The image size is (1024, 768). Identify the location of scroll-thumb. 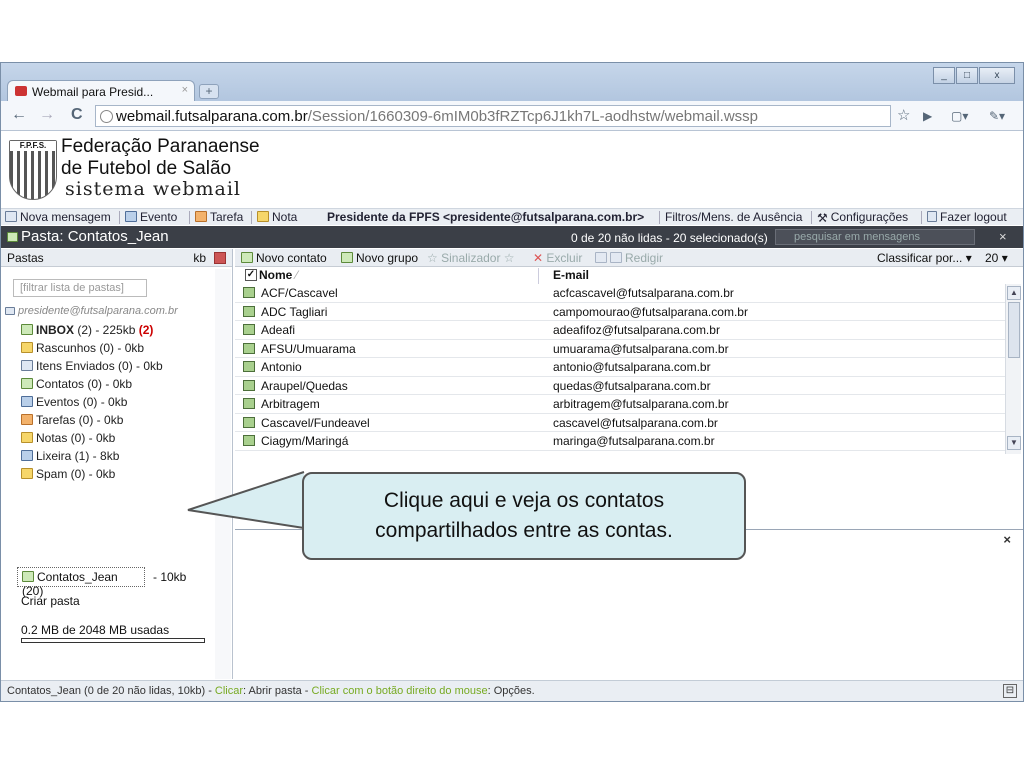
(1014, 330).